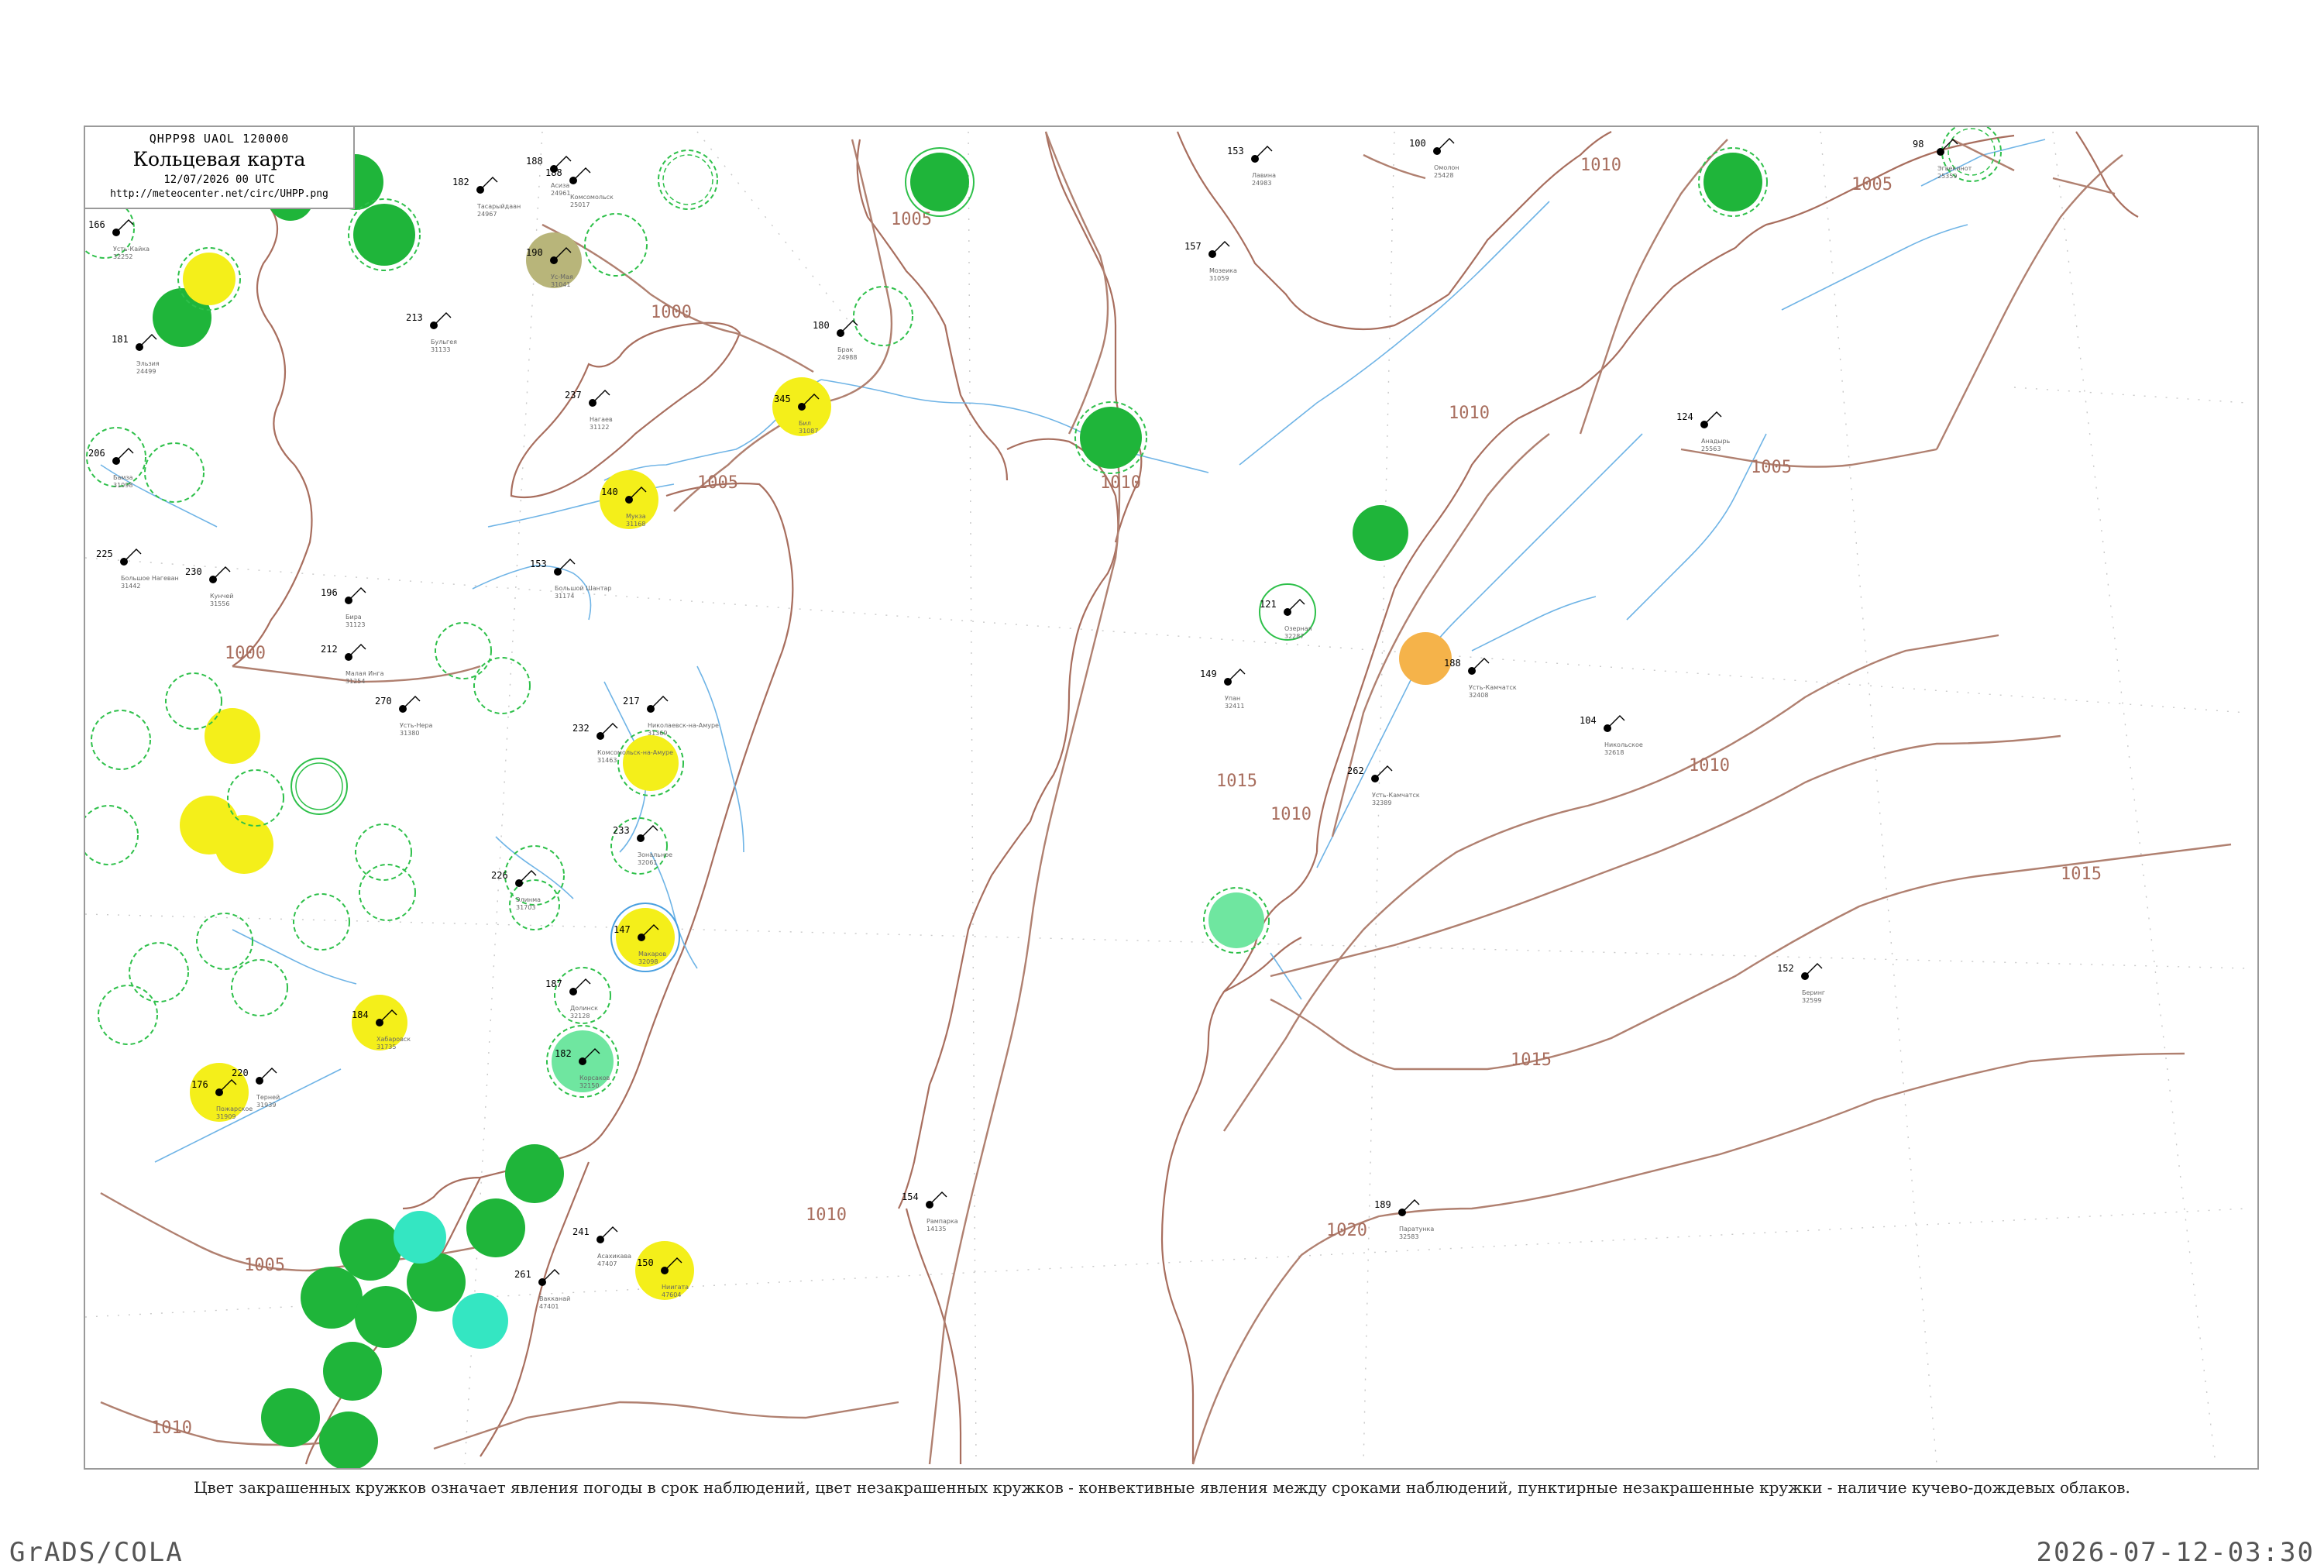  What do you see at coordinates (96, 1552) in the screenshot?
I see `footer-software: GrADS/COLA` at bounding box center [96, 1552].